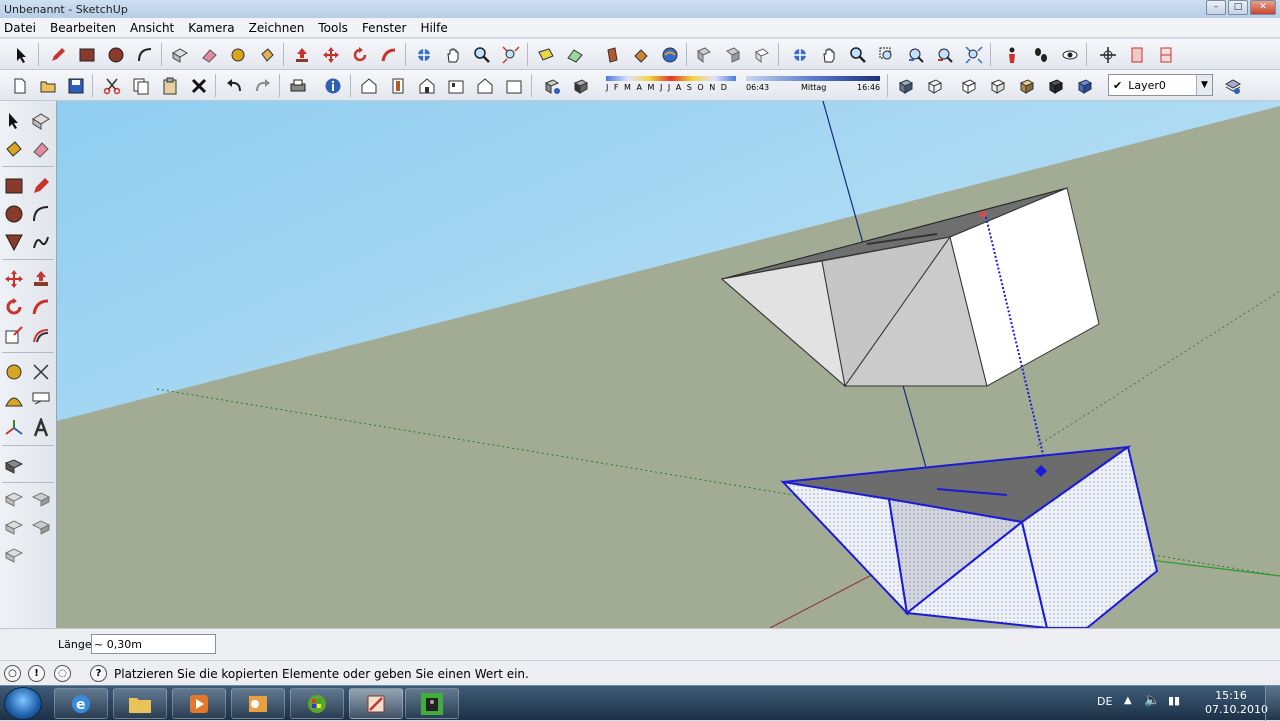 The height and width of the screenshot is (721, 1280). Describe the element at coordinates (41, 149) in the screenshot. I see `eraser-icon` at that location.